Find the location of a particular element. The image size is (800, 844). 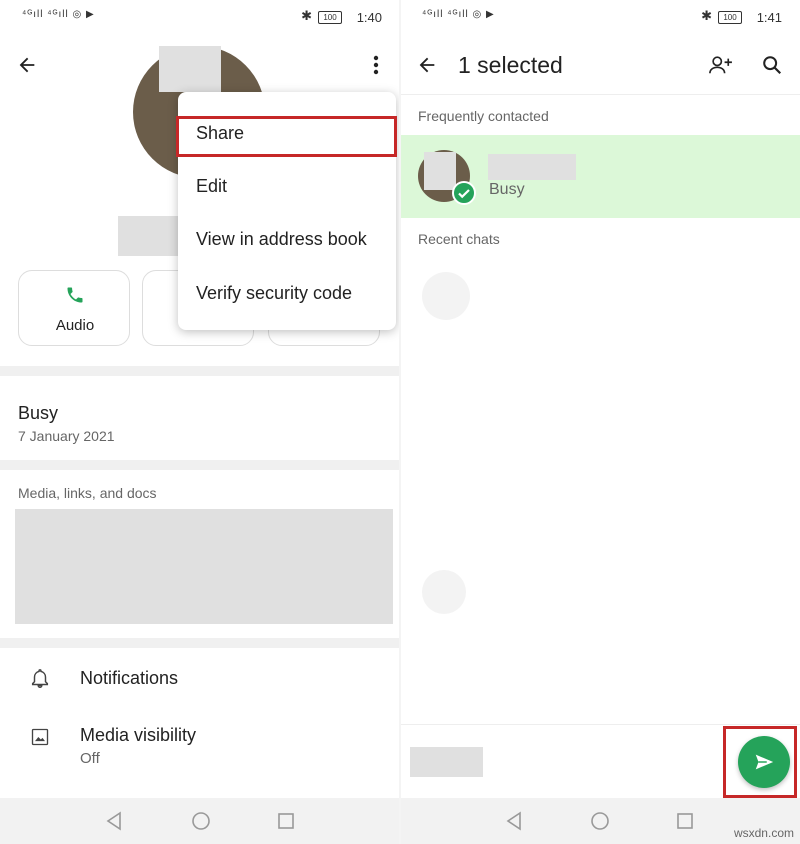

recent-section-label: Recent chats is located at coordinates (459, 239).